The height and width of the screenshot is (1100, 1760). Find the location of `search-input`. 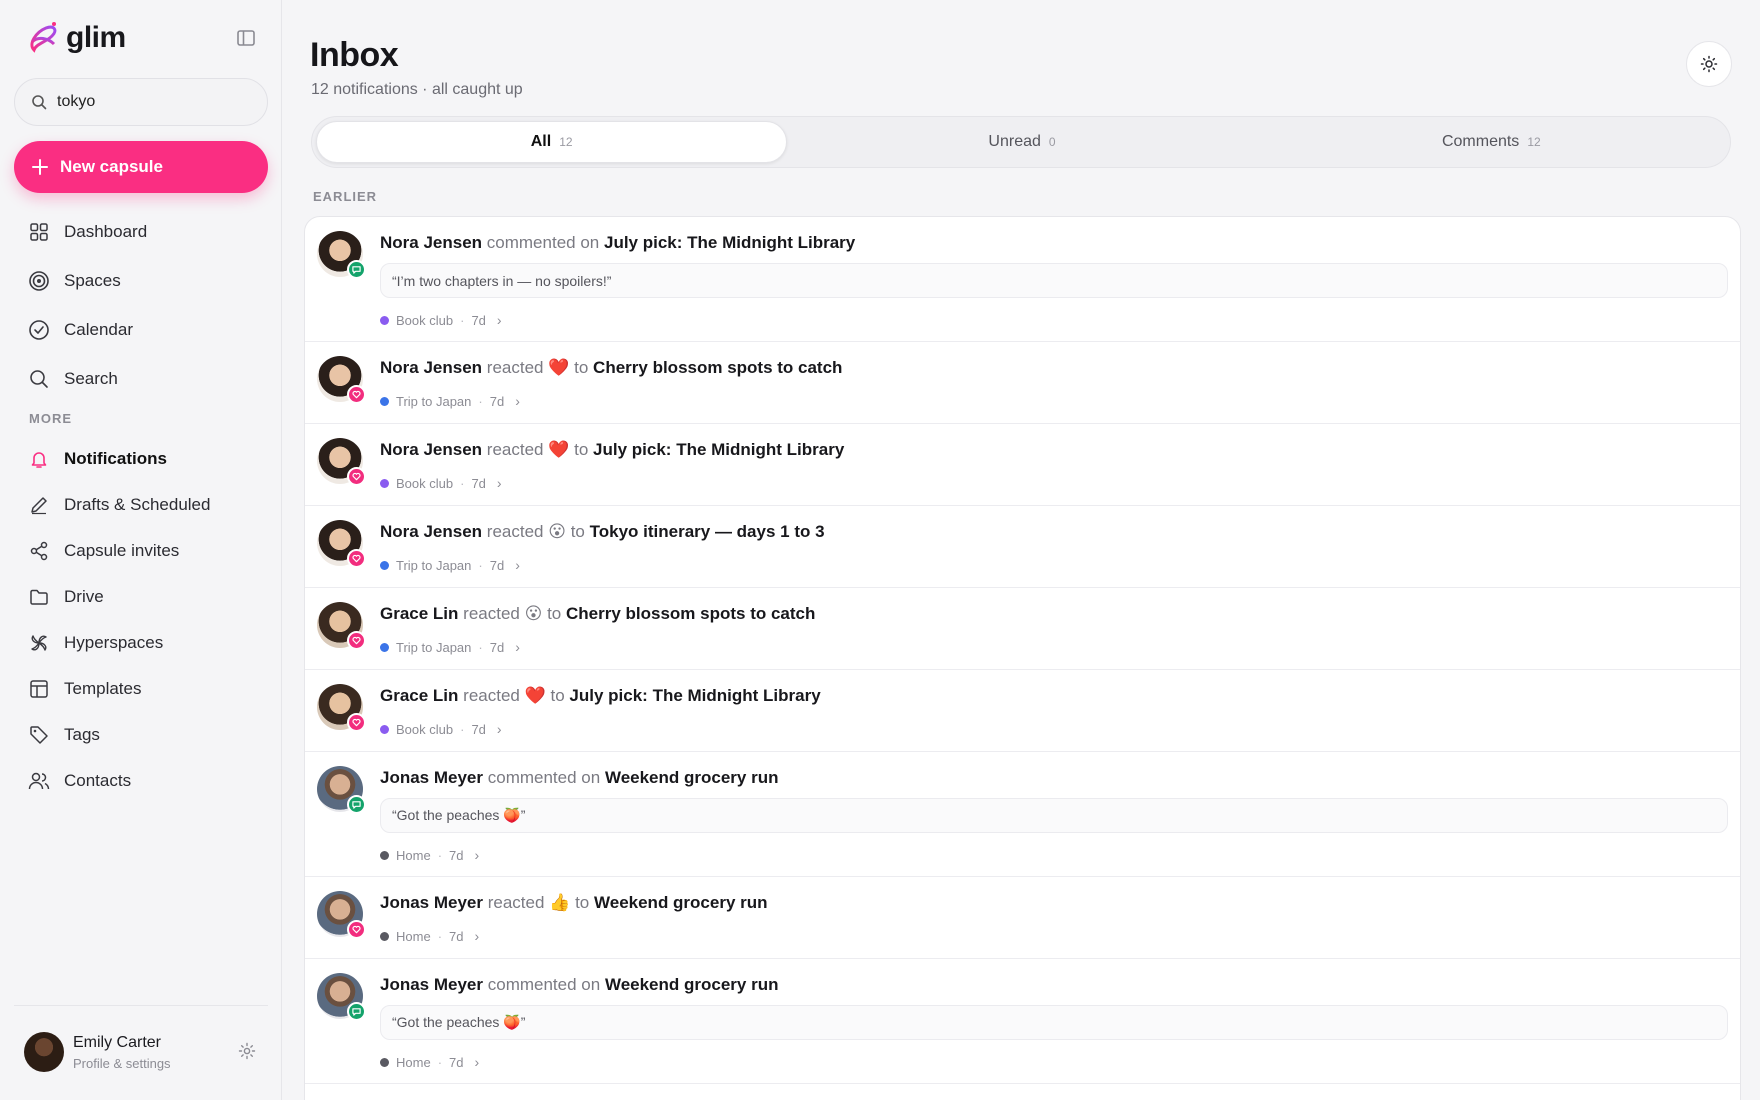

search-input is located at coordinates (147, 102).